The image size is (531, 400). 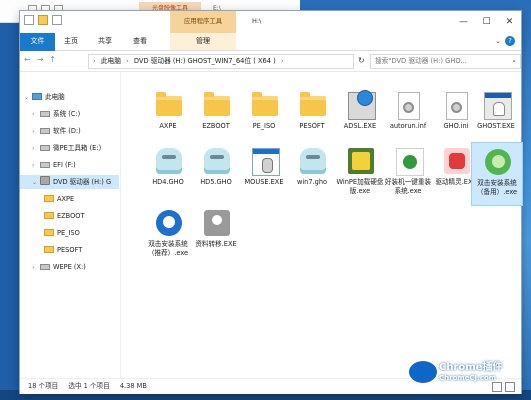 What do you see at coordinates (266, 162) in the screenshot?
I see `mouse-app-icon` at bounding box center [266, 162].